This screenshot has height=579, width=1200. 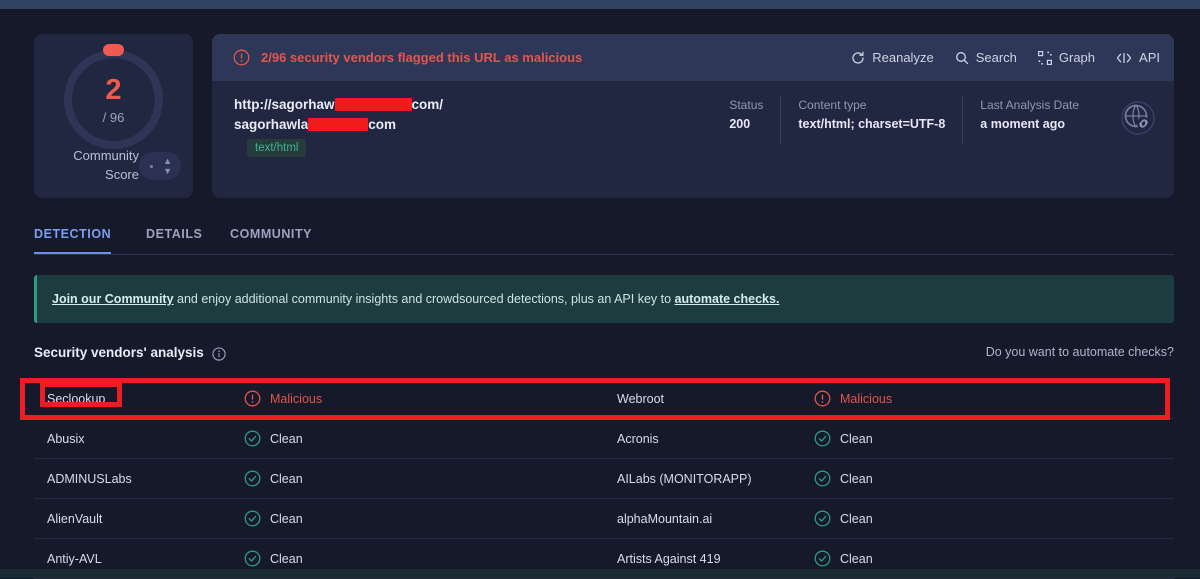 What do you see at coordinates (1138, 57) in the screenshot?
I see `api-button: API` at bounding box center [1138, 57].